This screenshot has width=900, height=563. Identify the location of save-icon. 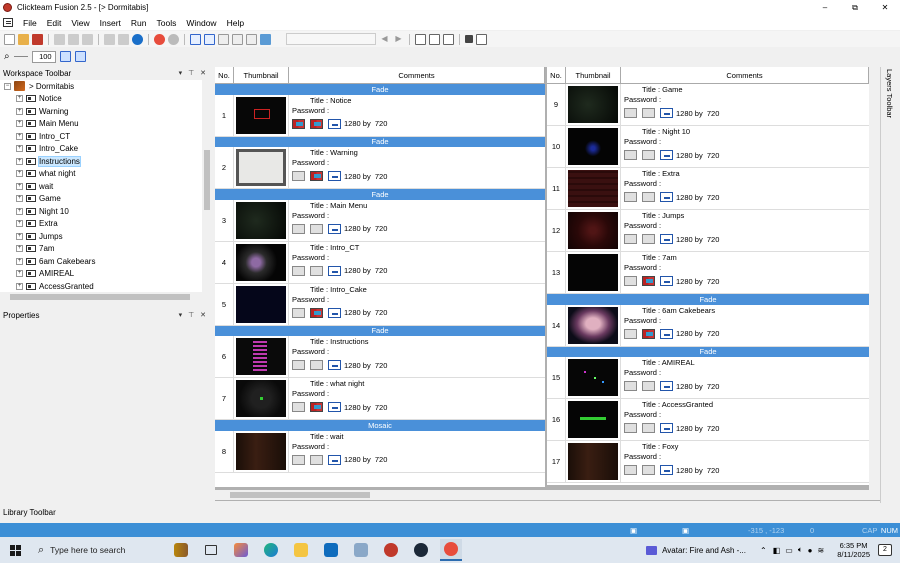
(37, 39).